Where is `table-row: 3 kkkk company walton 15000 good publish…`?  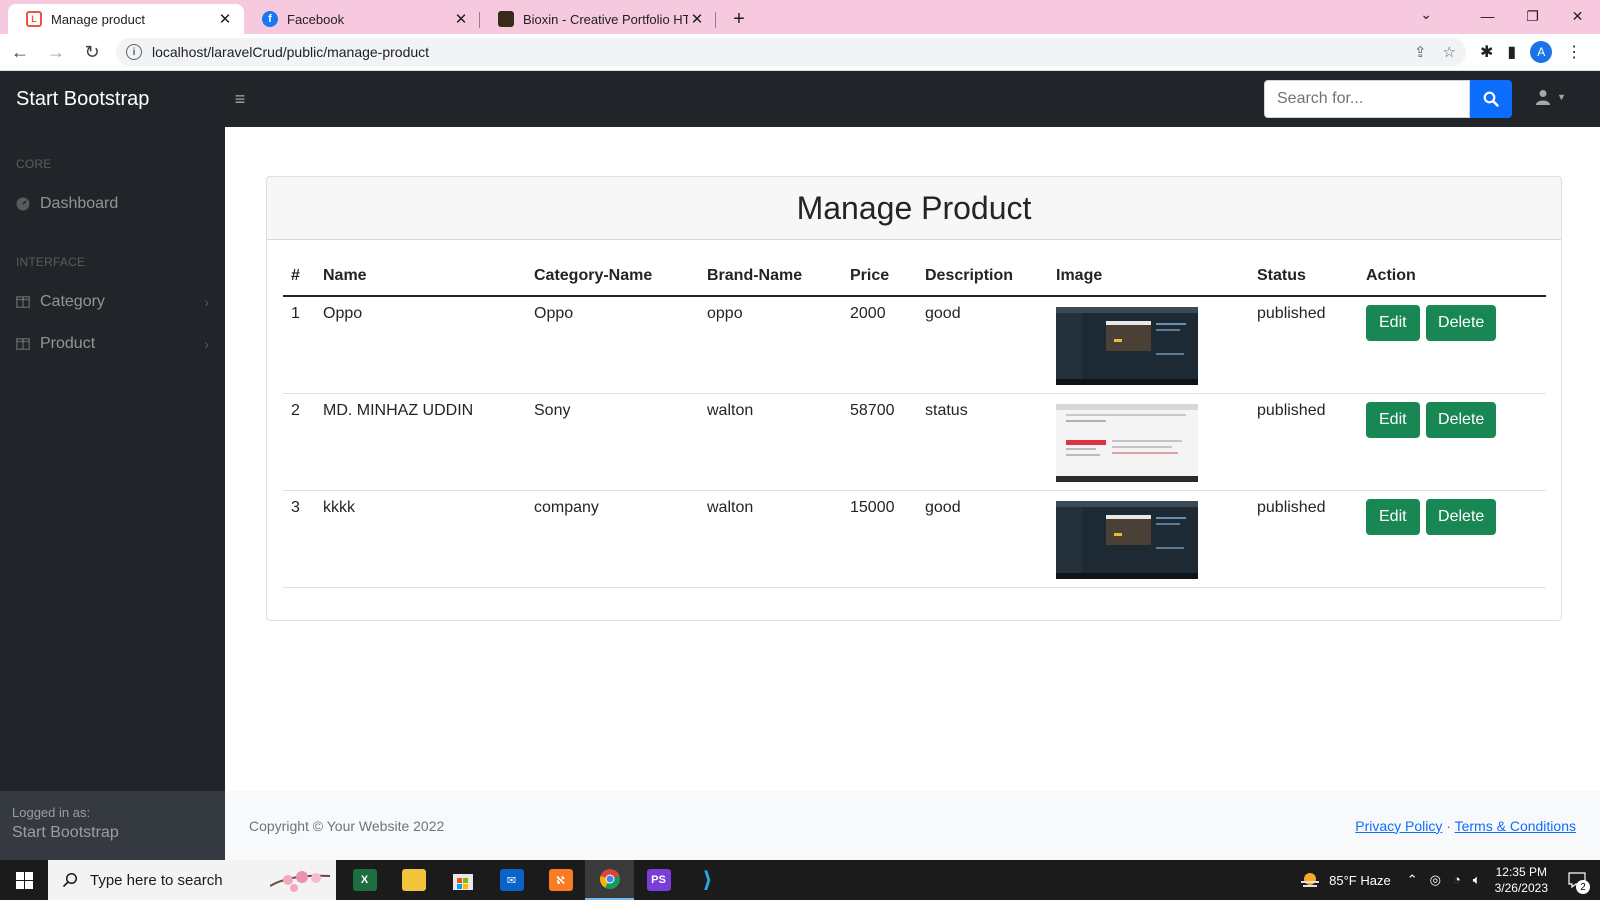
table-row: 3 kkkk company walton 15000 good publish… is located at coordinates (914, 539).